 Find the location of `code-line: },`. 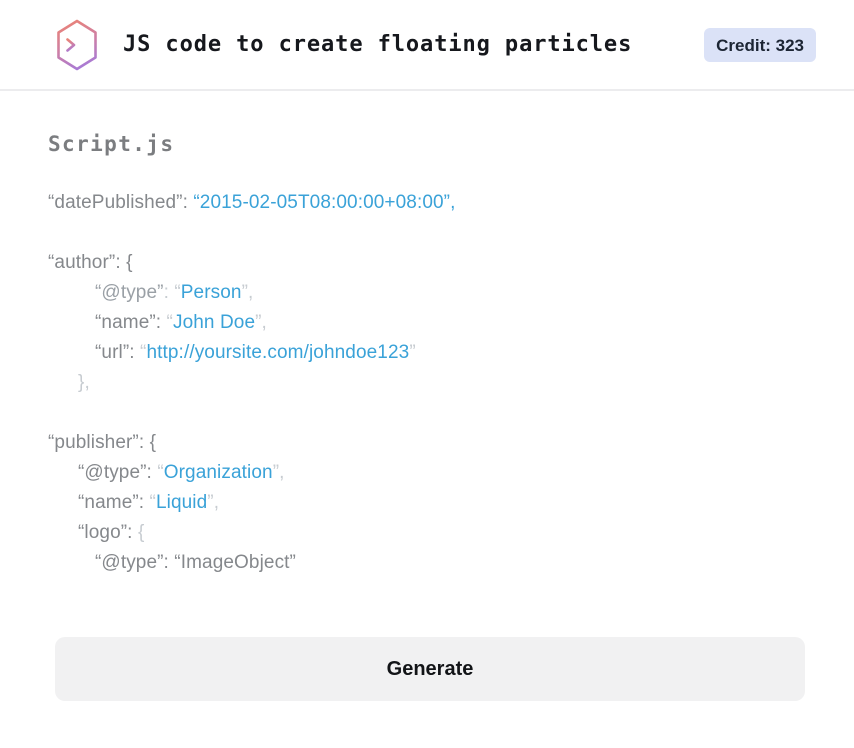

code-line: }, is located at coordinates (84, 382).